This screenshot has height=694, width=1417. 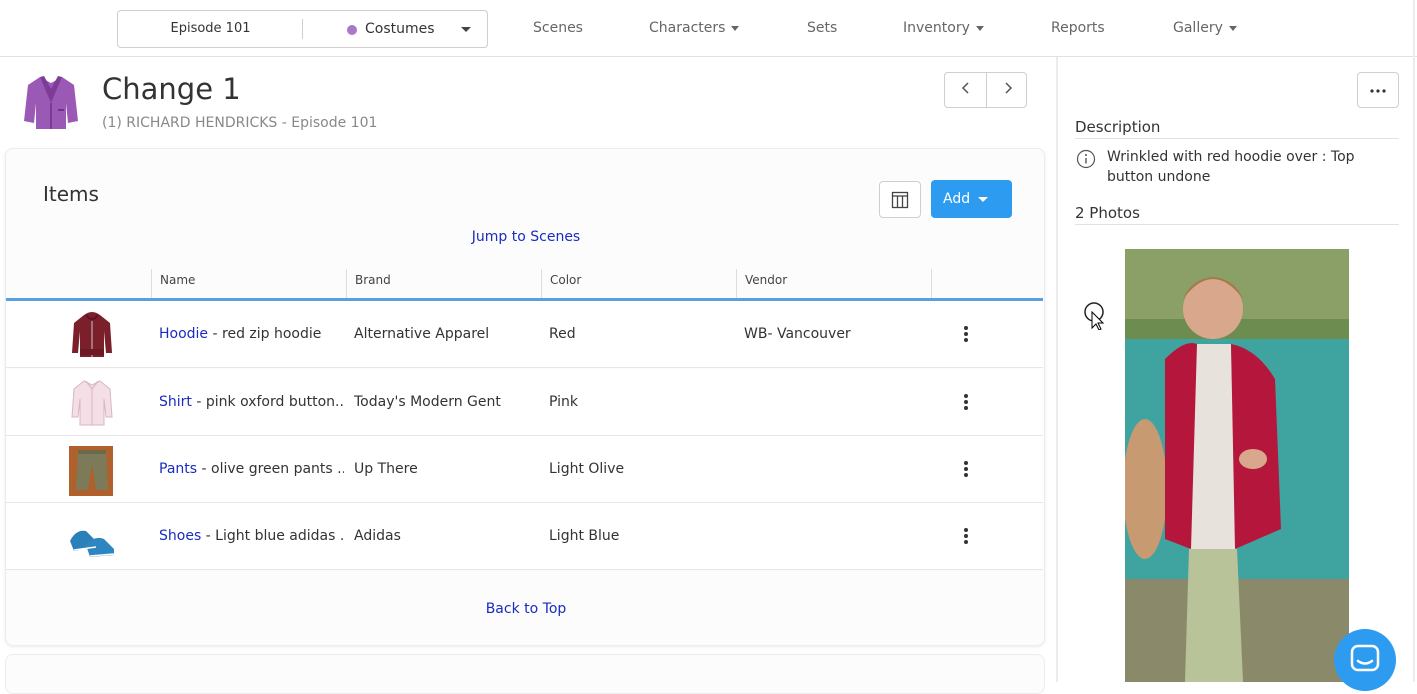 I want to click on panel-divider, so click(x=1057, y=369).